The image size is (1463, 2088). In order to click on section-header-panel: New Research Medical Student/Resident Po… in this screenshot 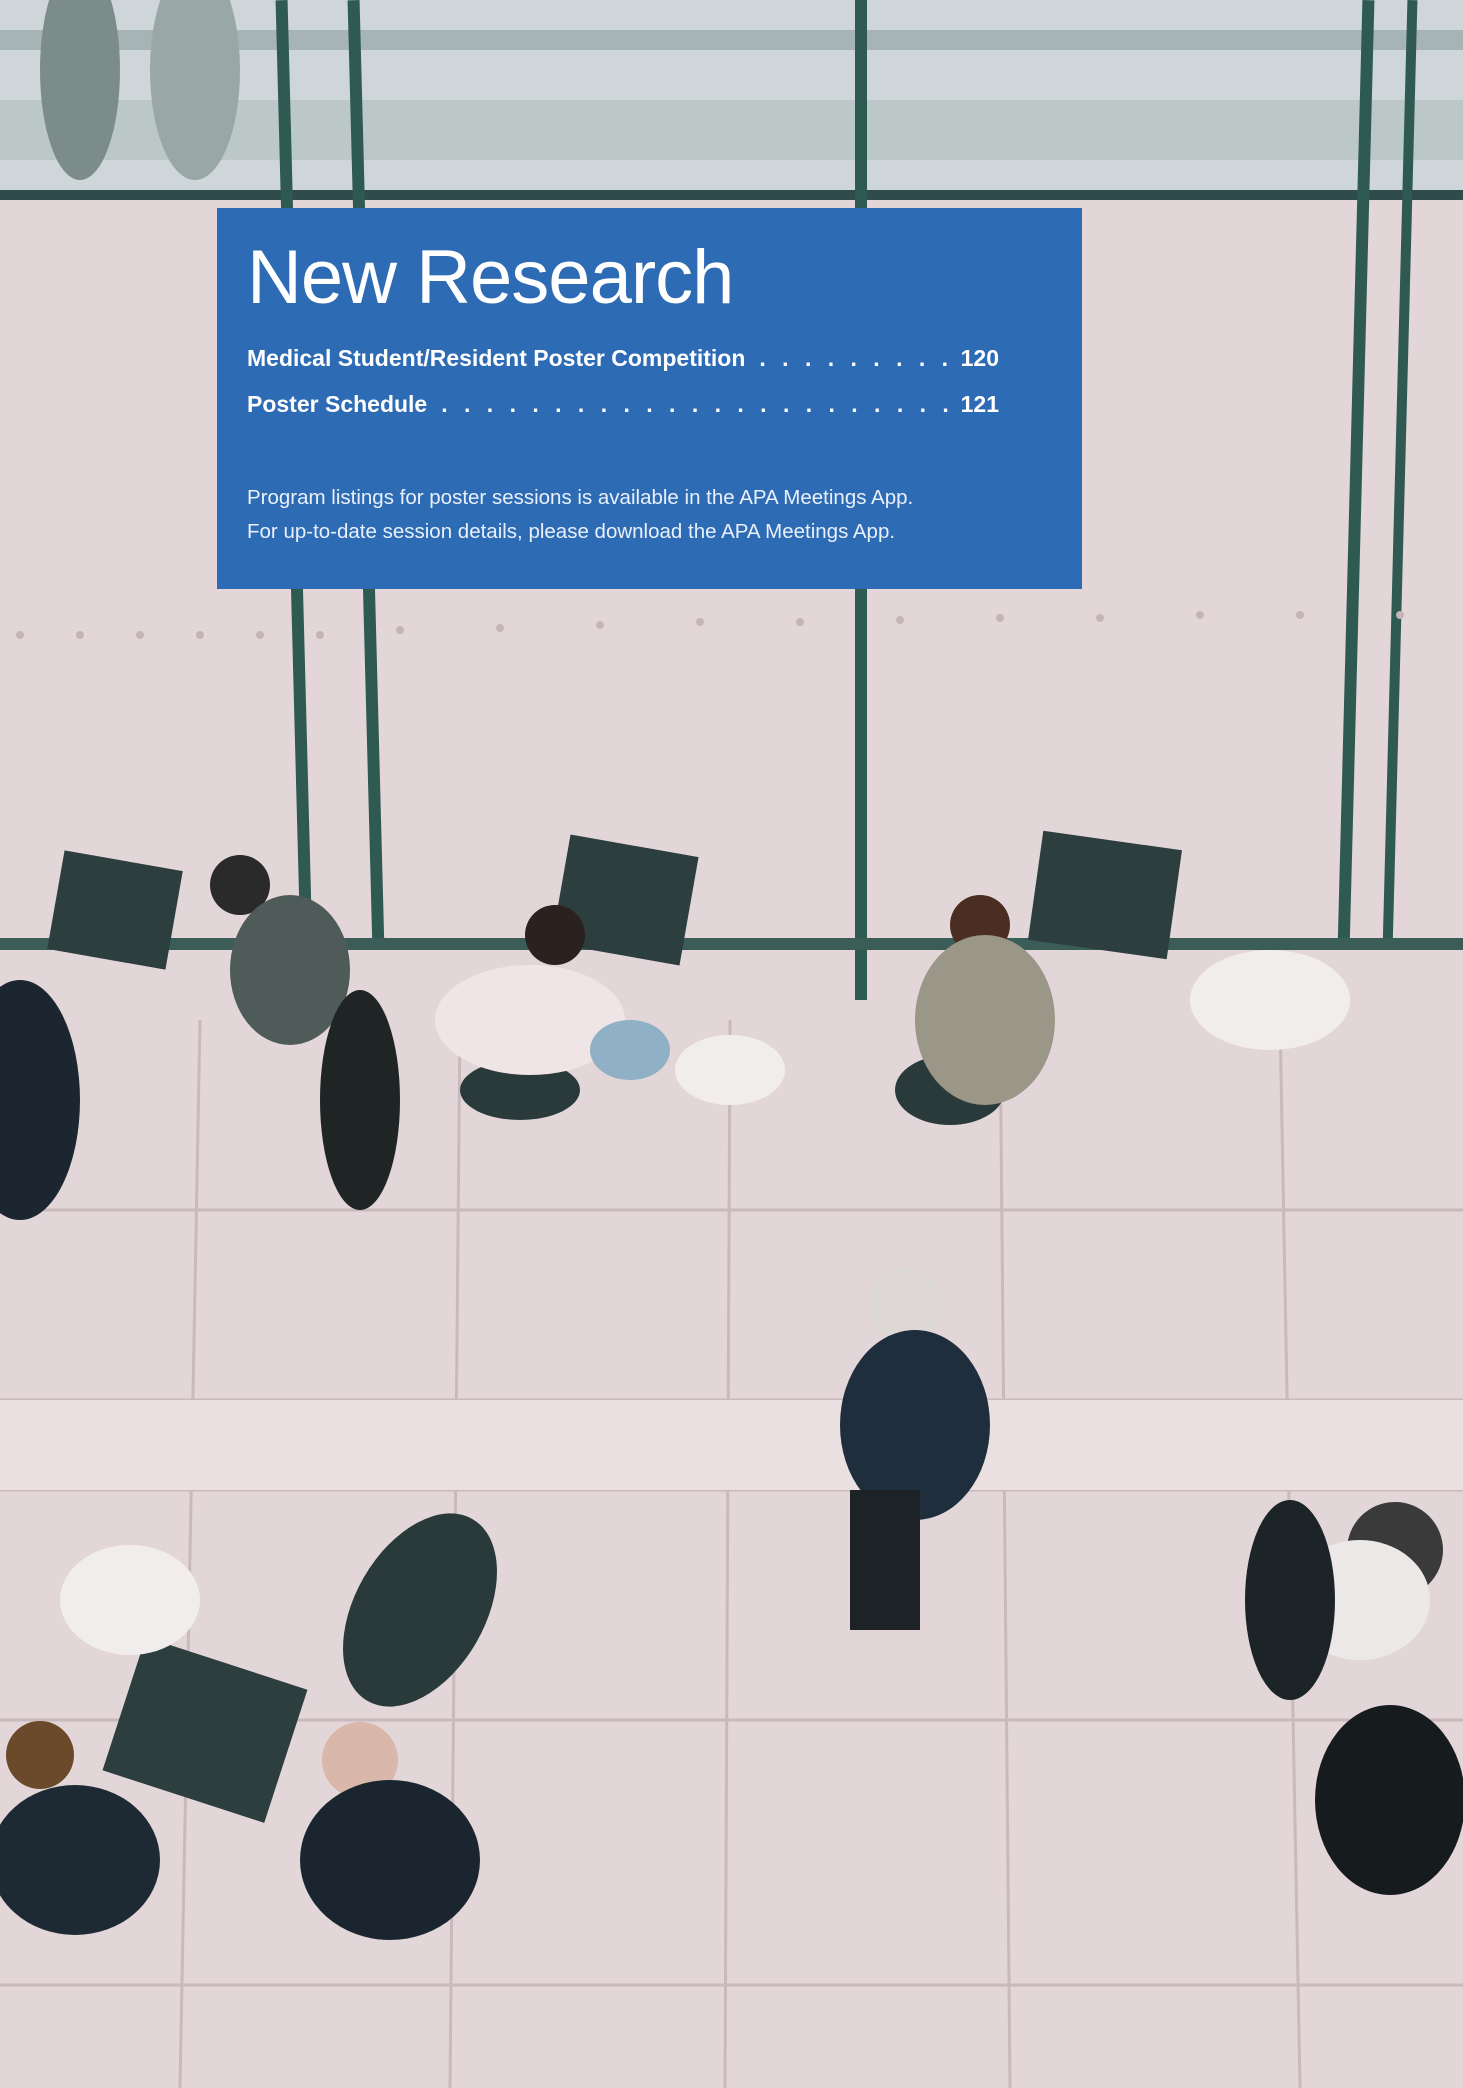, I will do `click(649, 398)`.